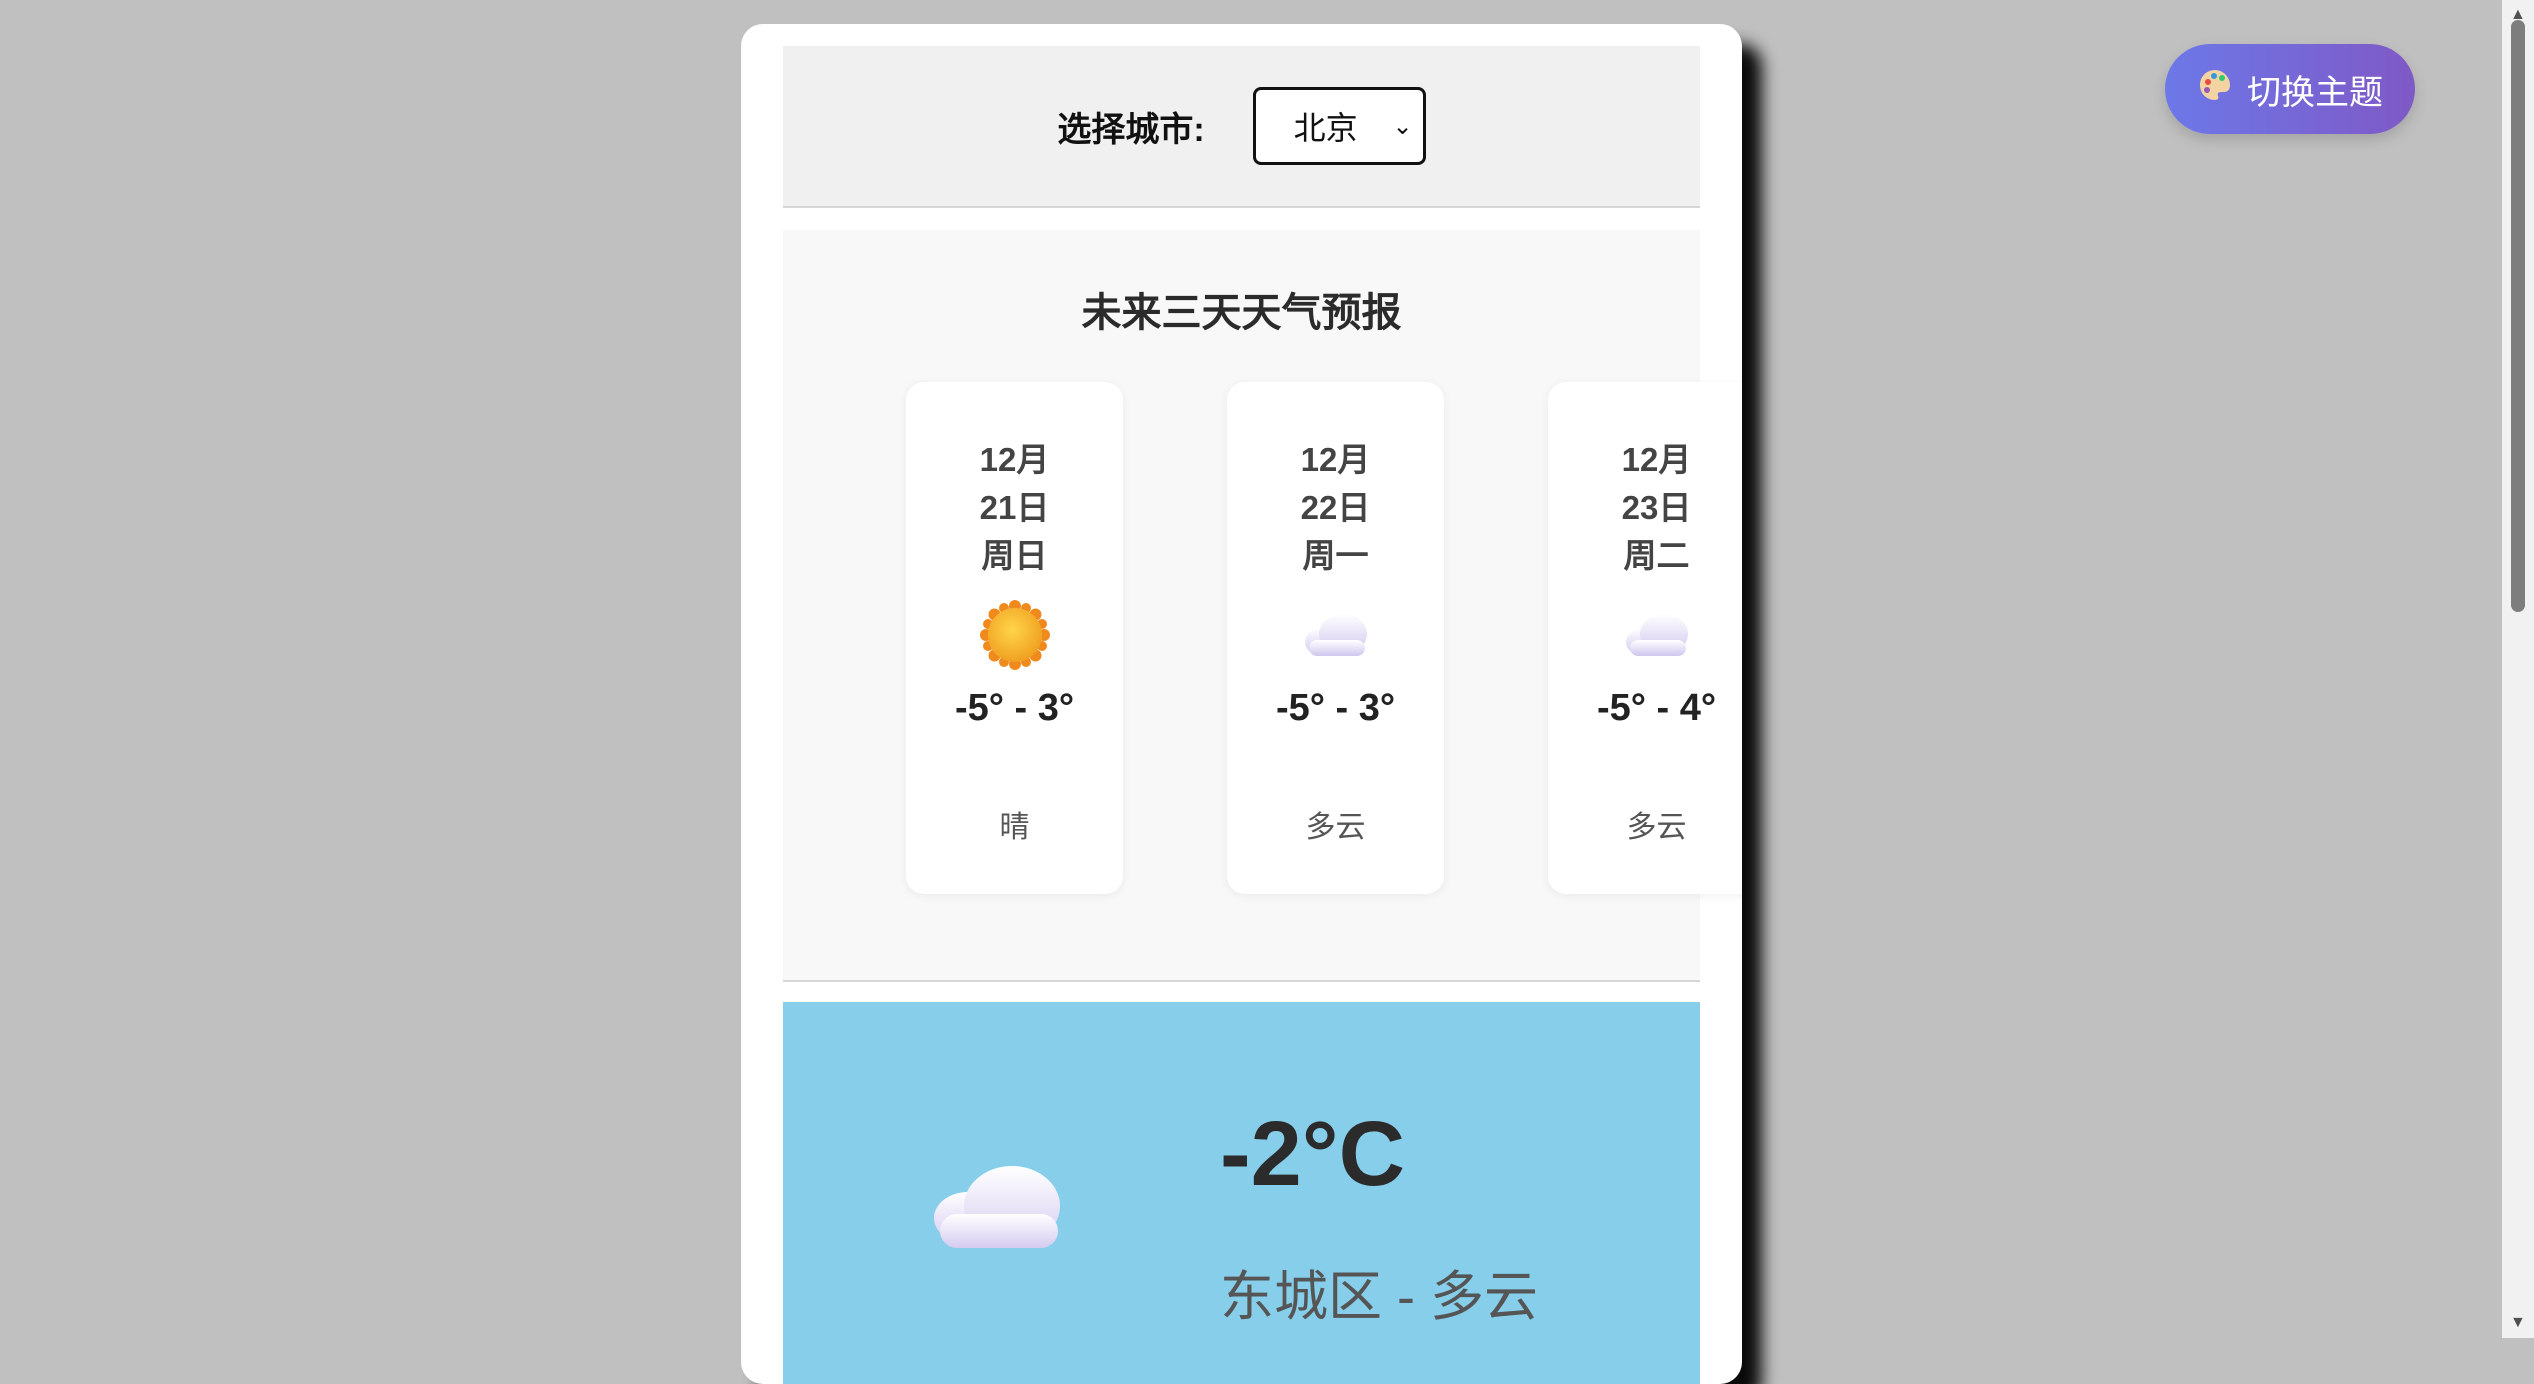 The height and width of the screenshot is (1384, 2534). What do you see at coordinates (1402, 126) in the screenshot?
I see `chevron-down-icon: ⌄` at bounding box center [1402, 126].